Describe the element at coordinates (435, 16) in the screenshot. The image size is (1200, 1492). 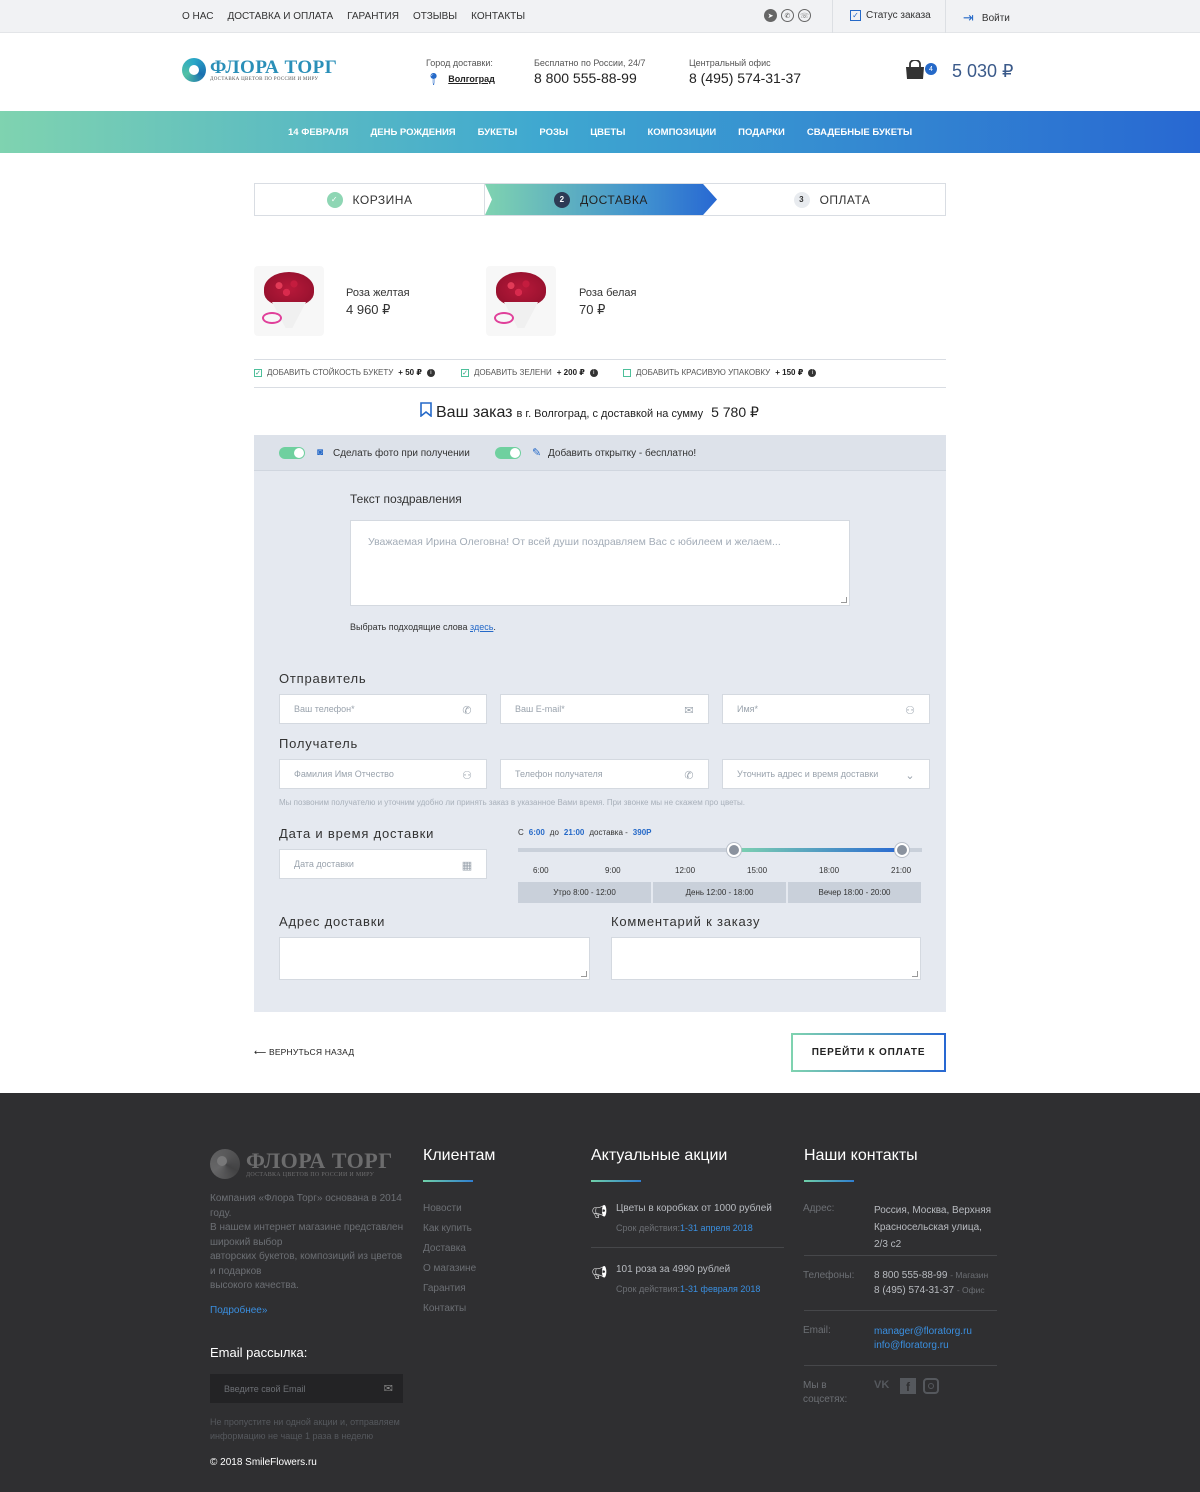
I see `top-nav-reviews: ОТЗЫВЫ` at that location.